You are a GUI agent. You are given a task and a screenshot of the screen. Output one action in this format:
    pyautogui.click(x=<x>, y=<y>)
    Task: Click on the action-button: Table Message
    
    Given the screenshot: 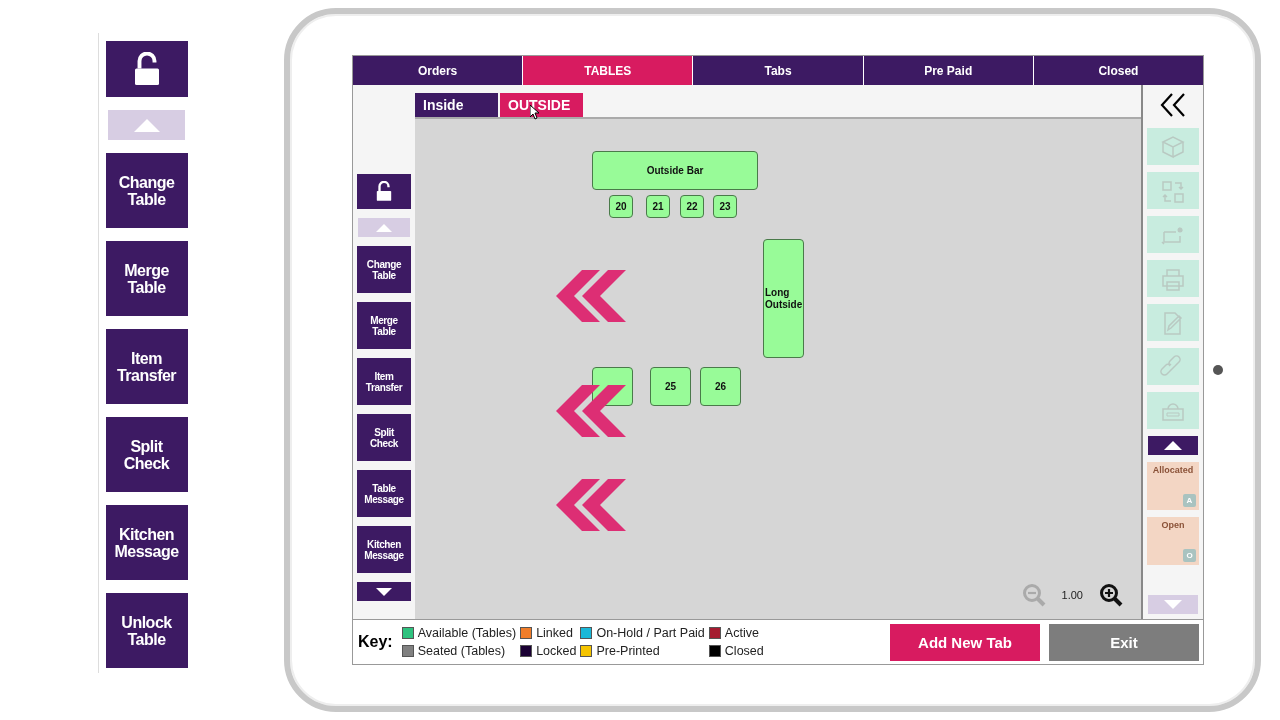 What is the action you would take?
    pyautogui.click(x=384, y=493)
    